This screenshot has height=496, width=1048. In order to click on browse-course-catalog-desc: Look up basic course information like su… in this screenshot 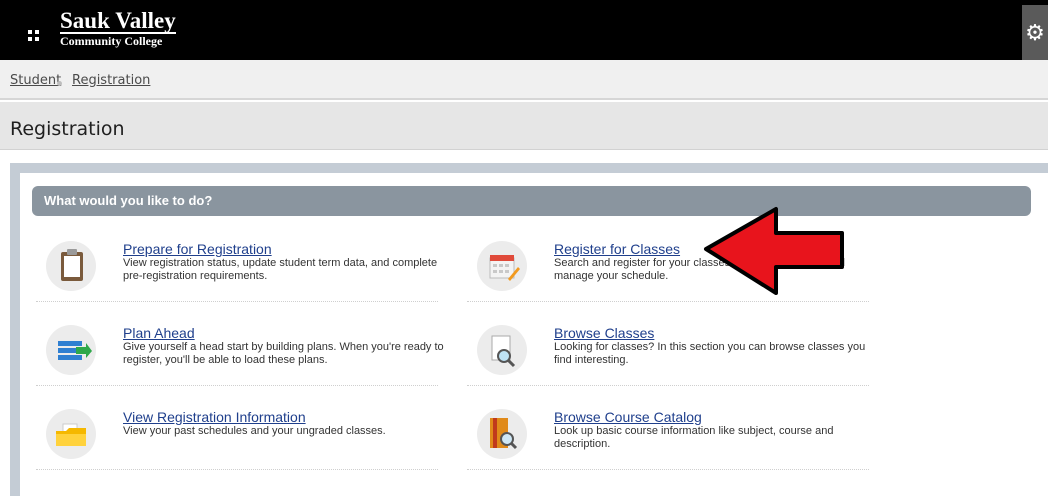, I will do `click(694, 437)`.